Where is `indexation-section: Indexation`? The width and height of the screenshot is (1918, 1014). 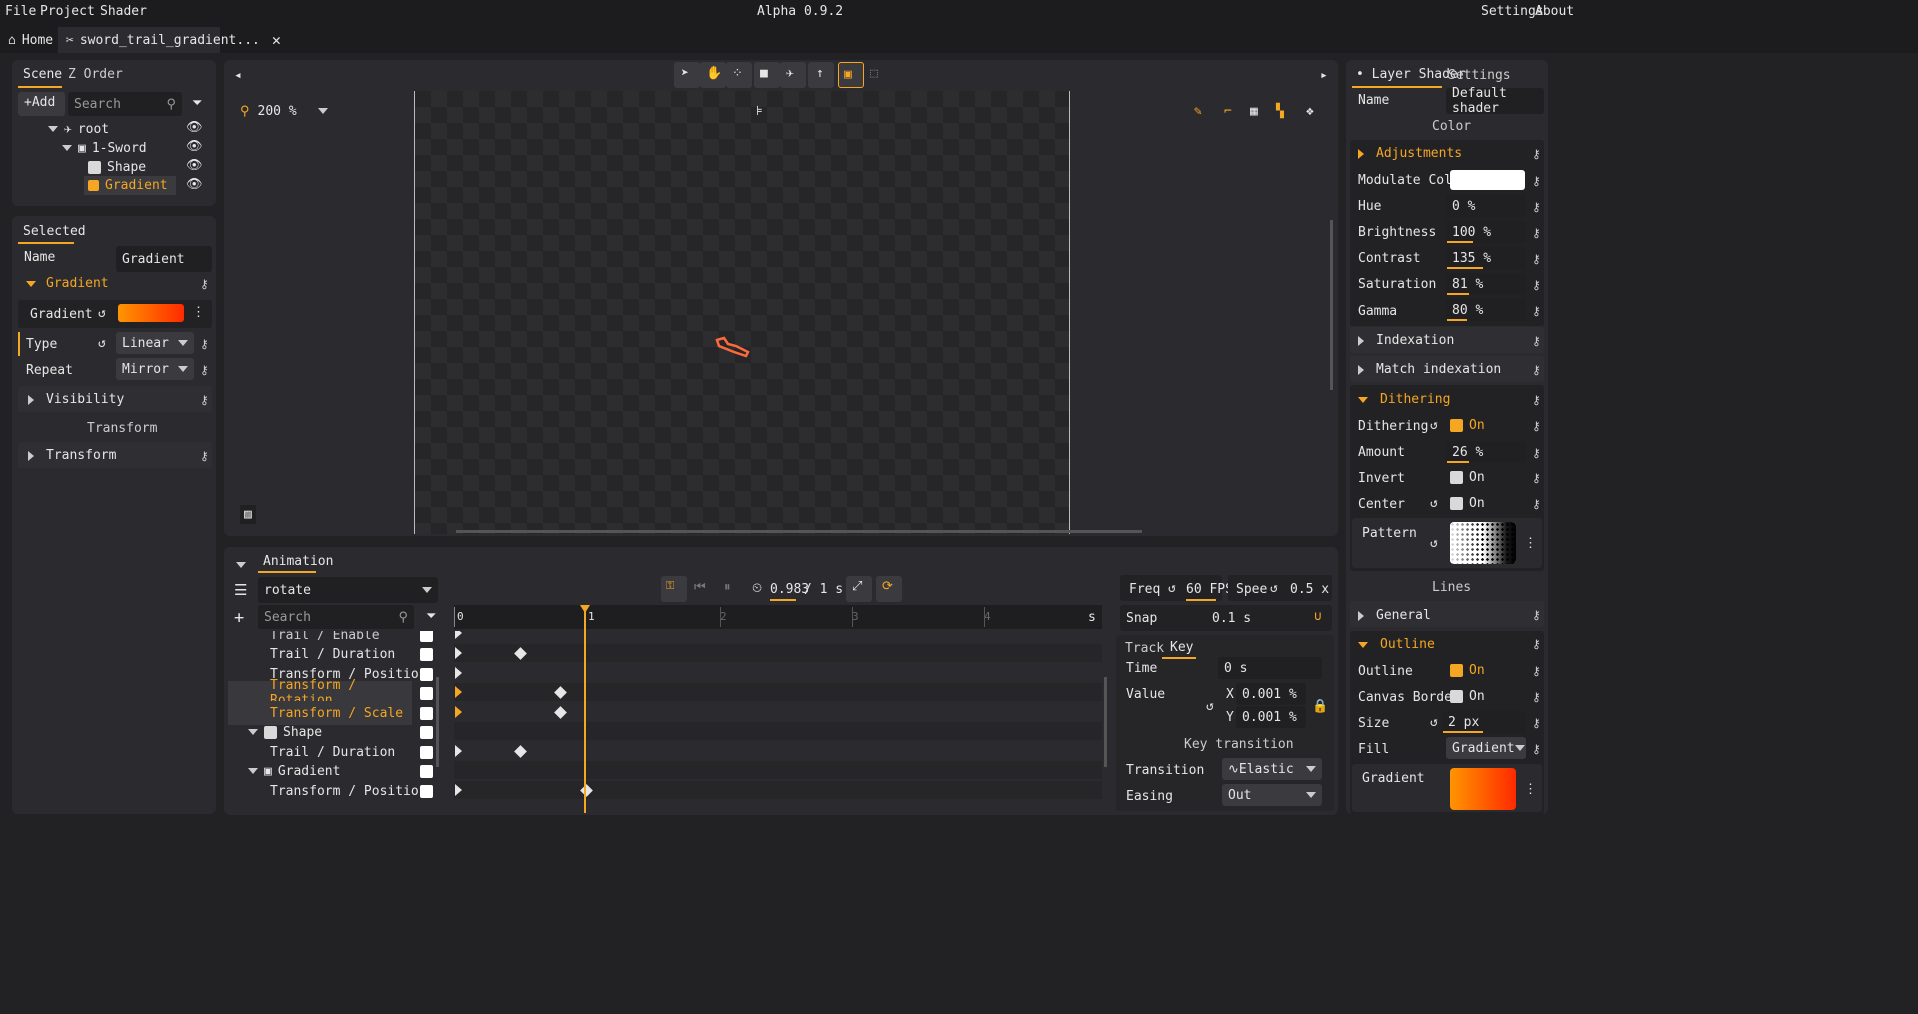 indexation-section: Indexation is located at coordinates (1406, 340).